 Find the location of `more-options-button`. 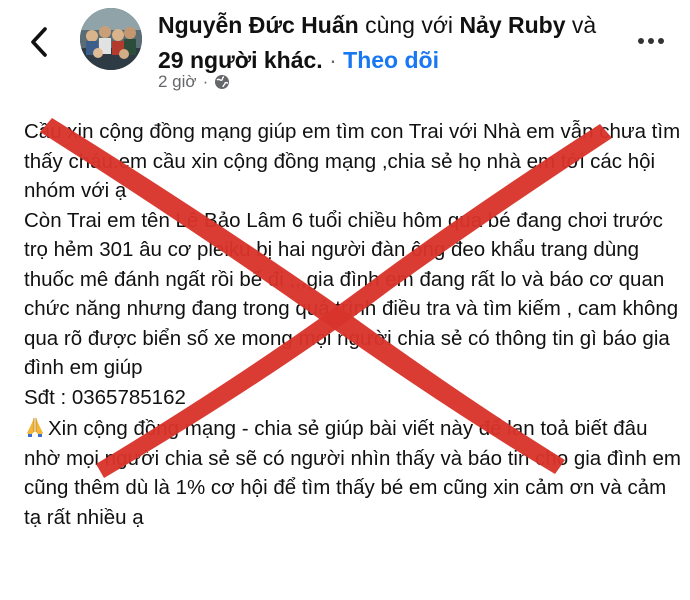

more-options-button is located at coordinates (651, 41).